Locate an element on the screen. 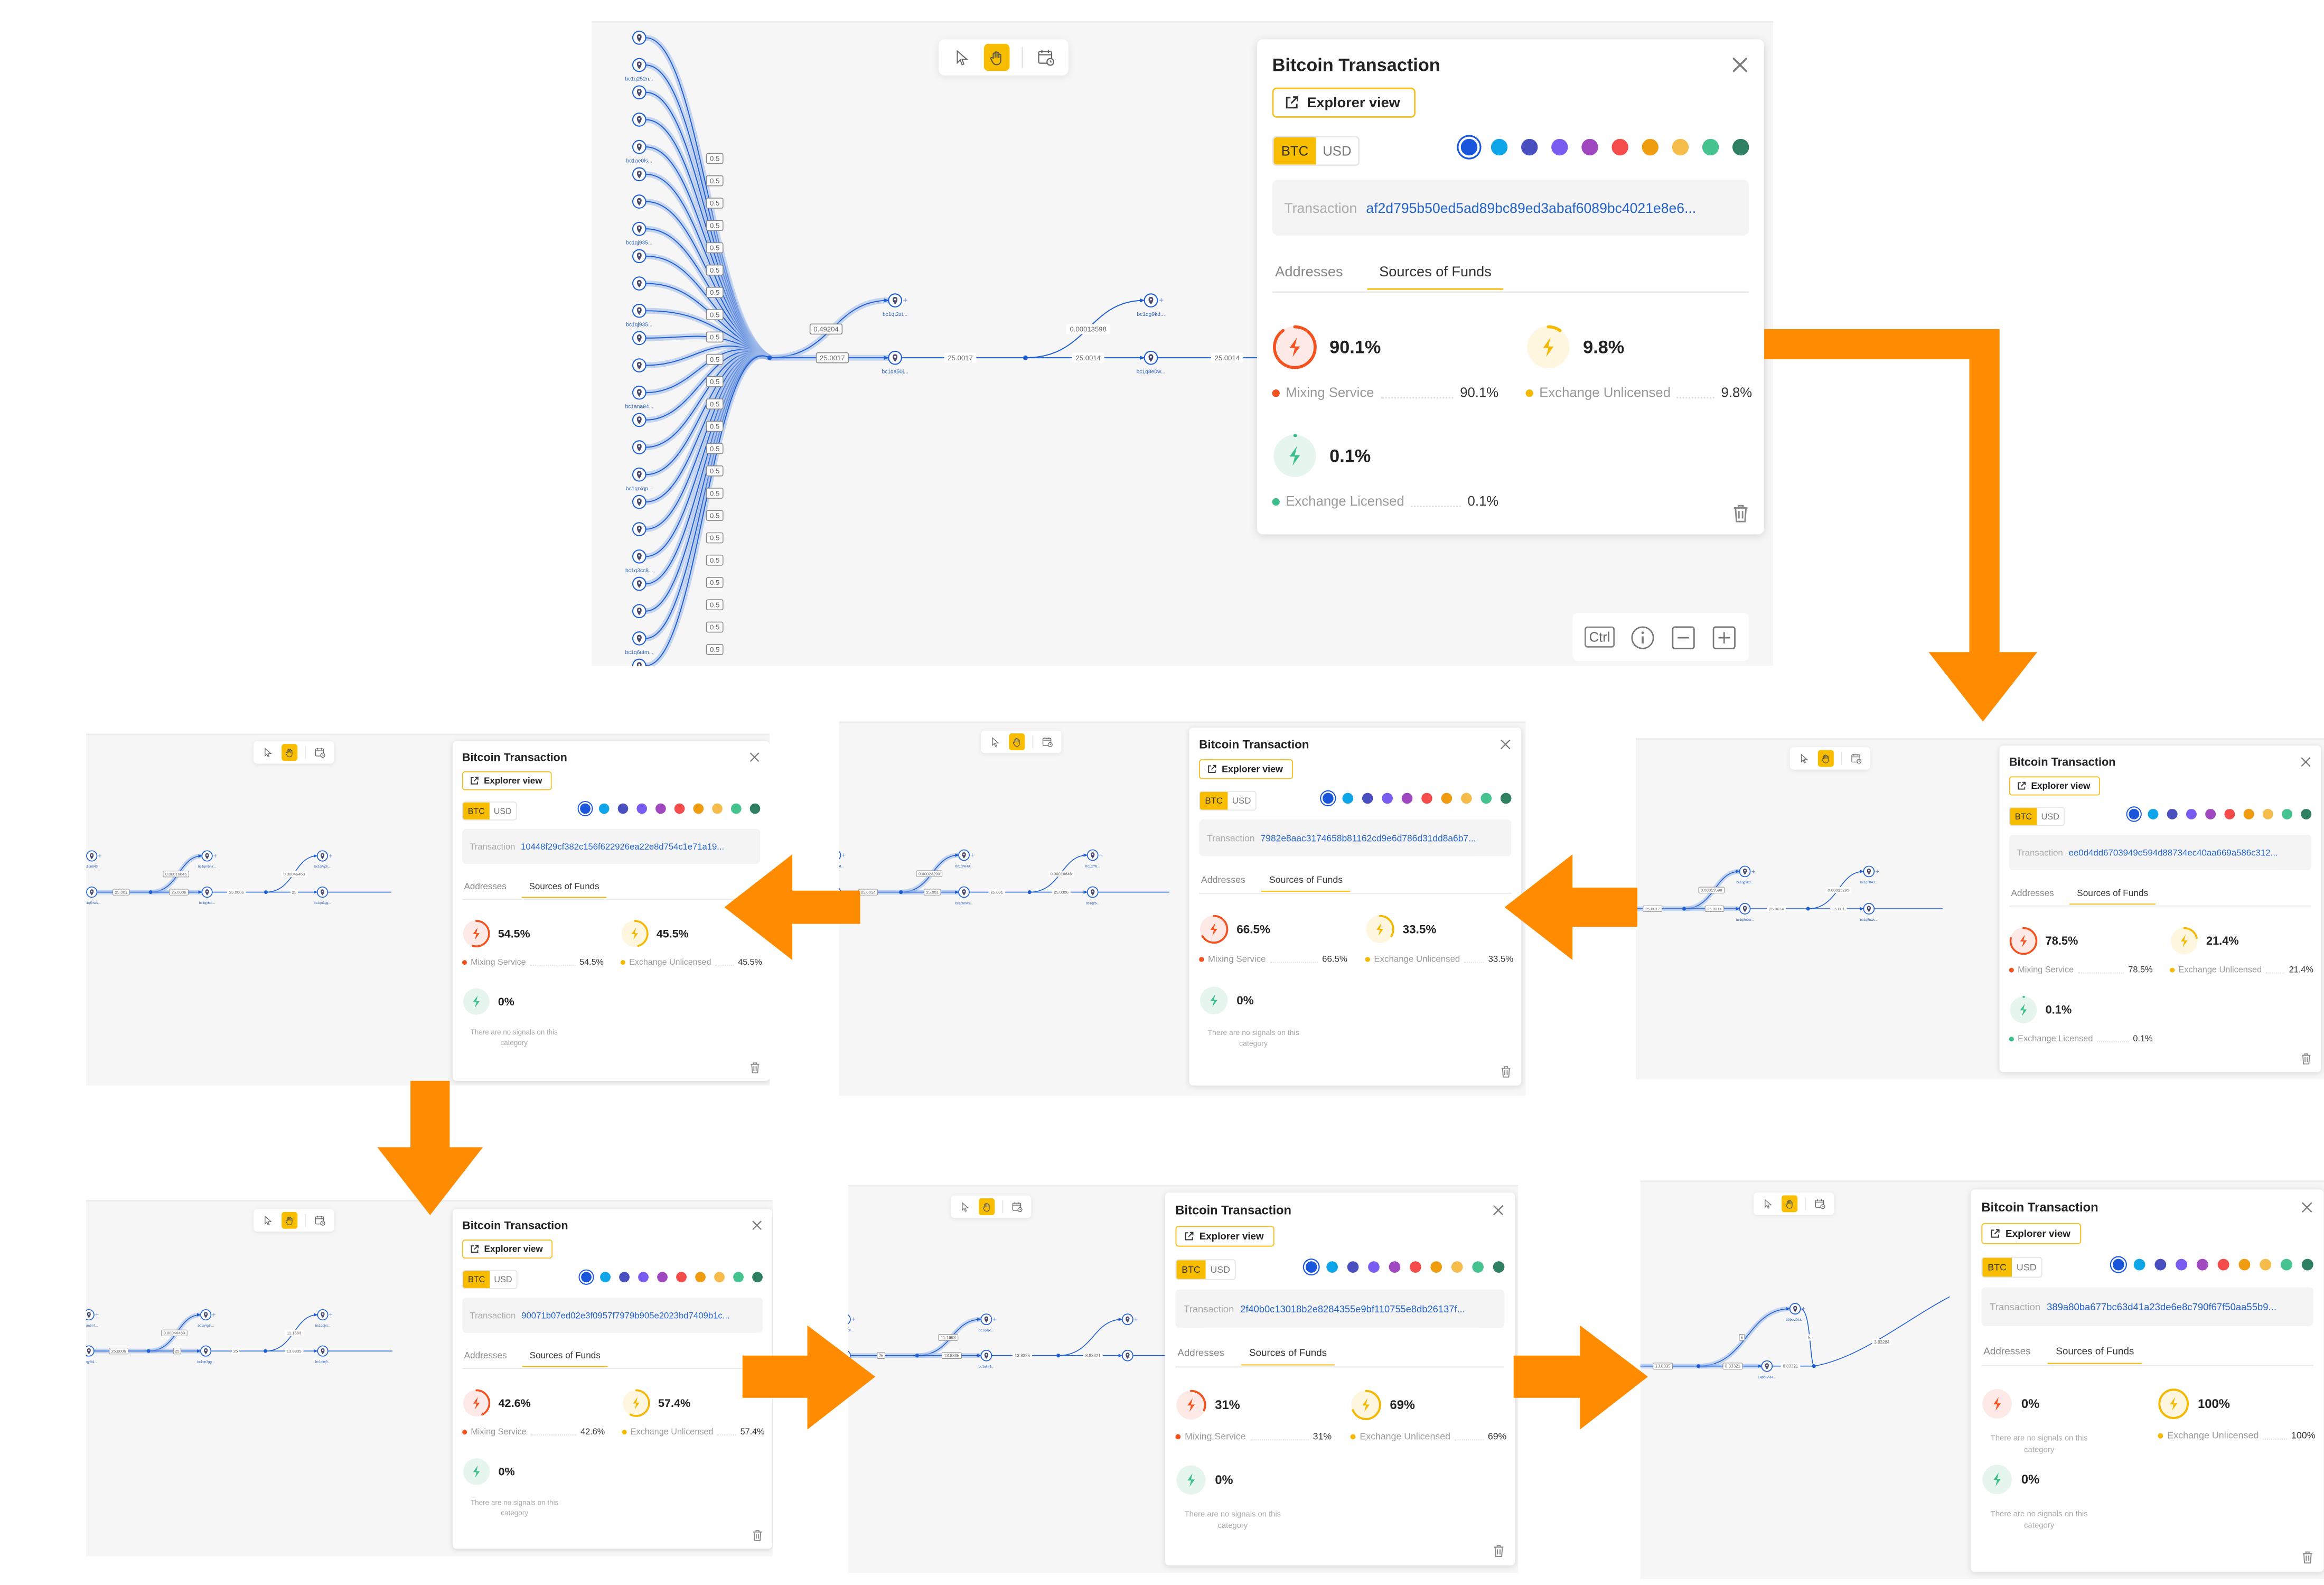 The width and height of the screenshot is (2324, 1585). flow-arrow-down is located at coordinates (430, 1147).